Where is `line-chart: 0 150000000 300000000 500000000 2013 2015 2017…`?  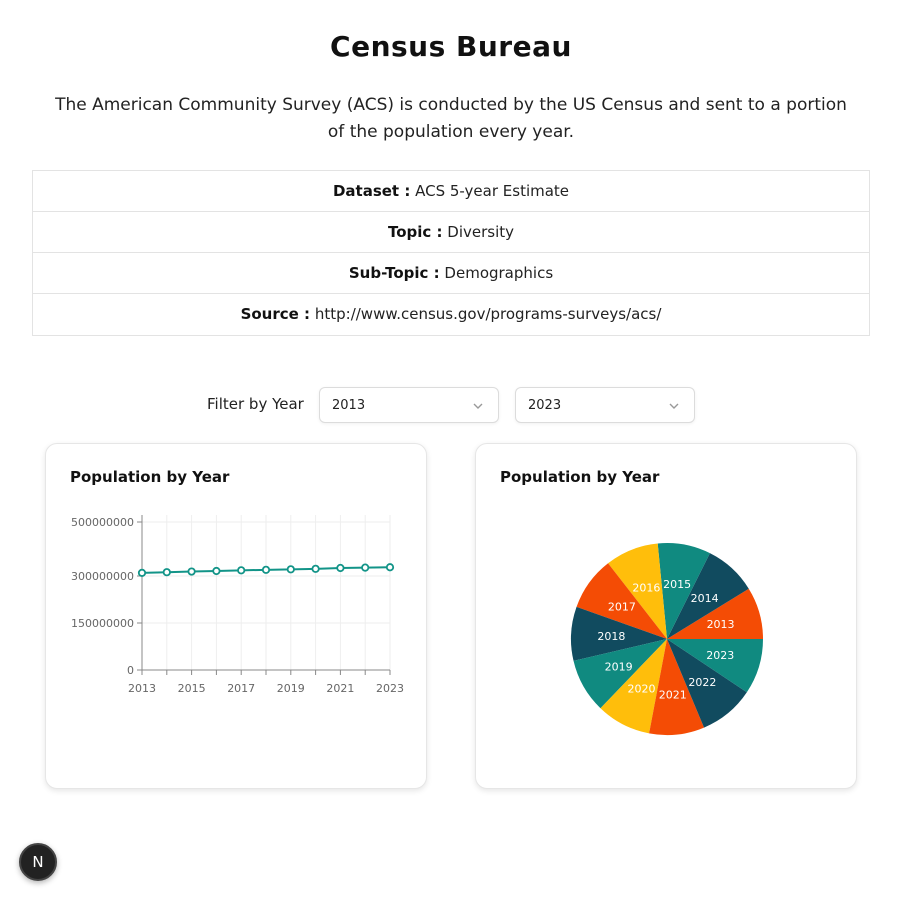
line-chart: 0 150000000 300000000 500000000 2013 2015 2017… is located at coordinates (237, 605).